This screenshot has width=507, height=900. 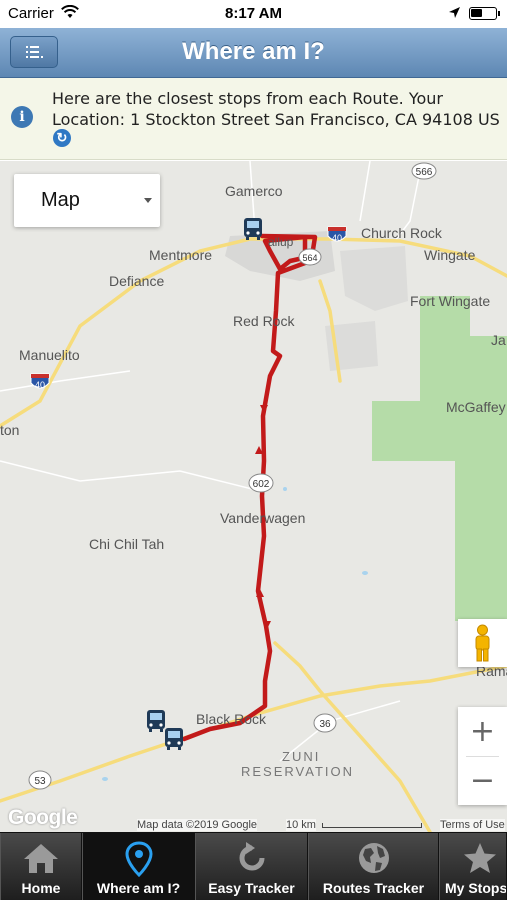 What do you see at coordinates (373, 858) in the screenshot?
I see `globe-icon` at bounding box center [373, 858].